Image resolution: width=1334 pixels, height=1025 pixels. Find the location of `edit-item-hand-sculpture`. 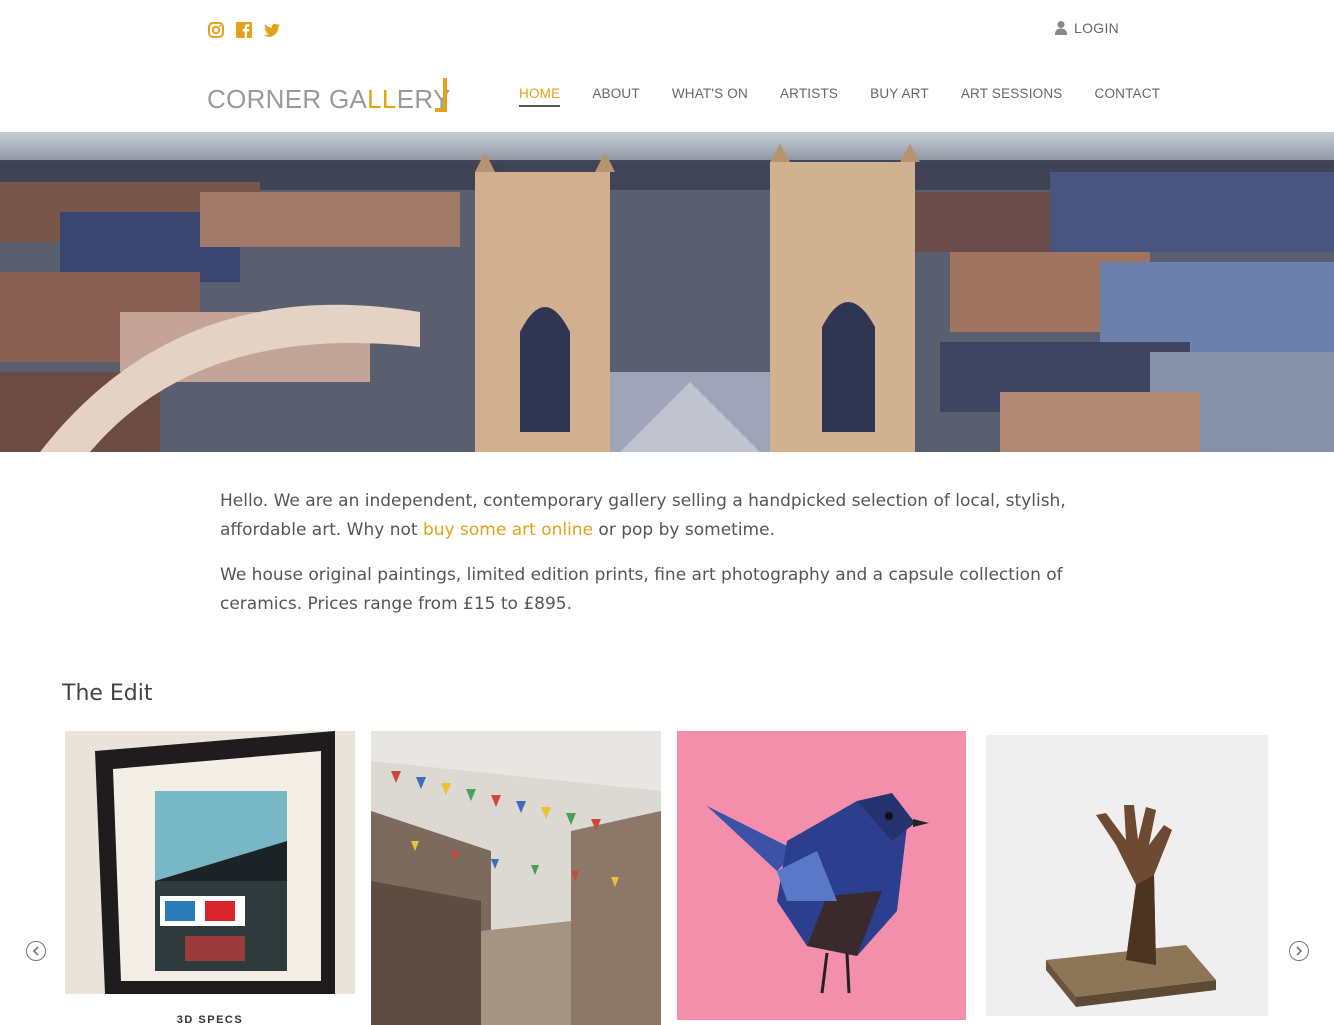

edit-item-hand-sculpture is located at coordinates (1127, 875).